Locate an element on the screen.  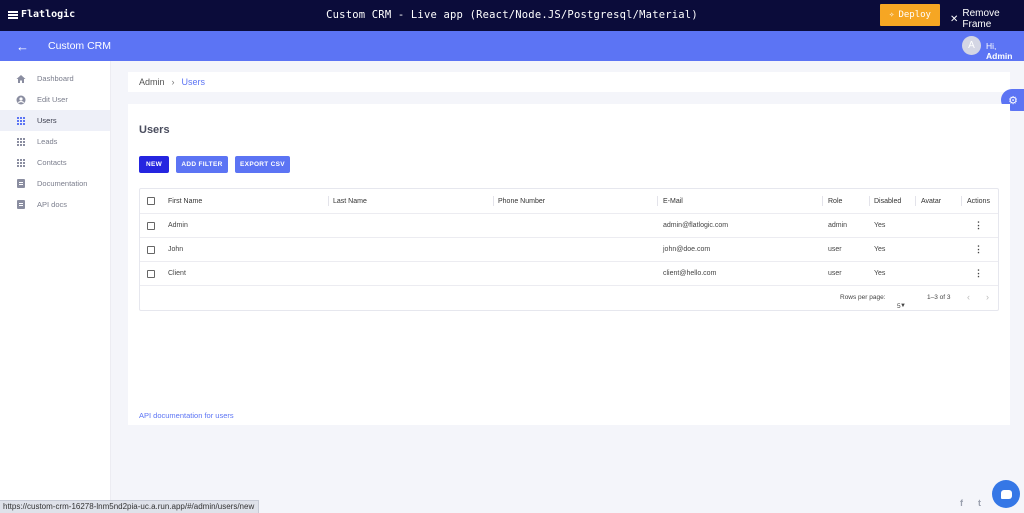
cell-email: john@doe.com is located at coordinates (687, 249).